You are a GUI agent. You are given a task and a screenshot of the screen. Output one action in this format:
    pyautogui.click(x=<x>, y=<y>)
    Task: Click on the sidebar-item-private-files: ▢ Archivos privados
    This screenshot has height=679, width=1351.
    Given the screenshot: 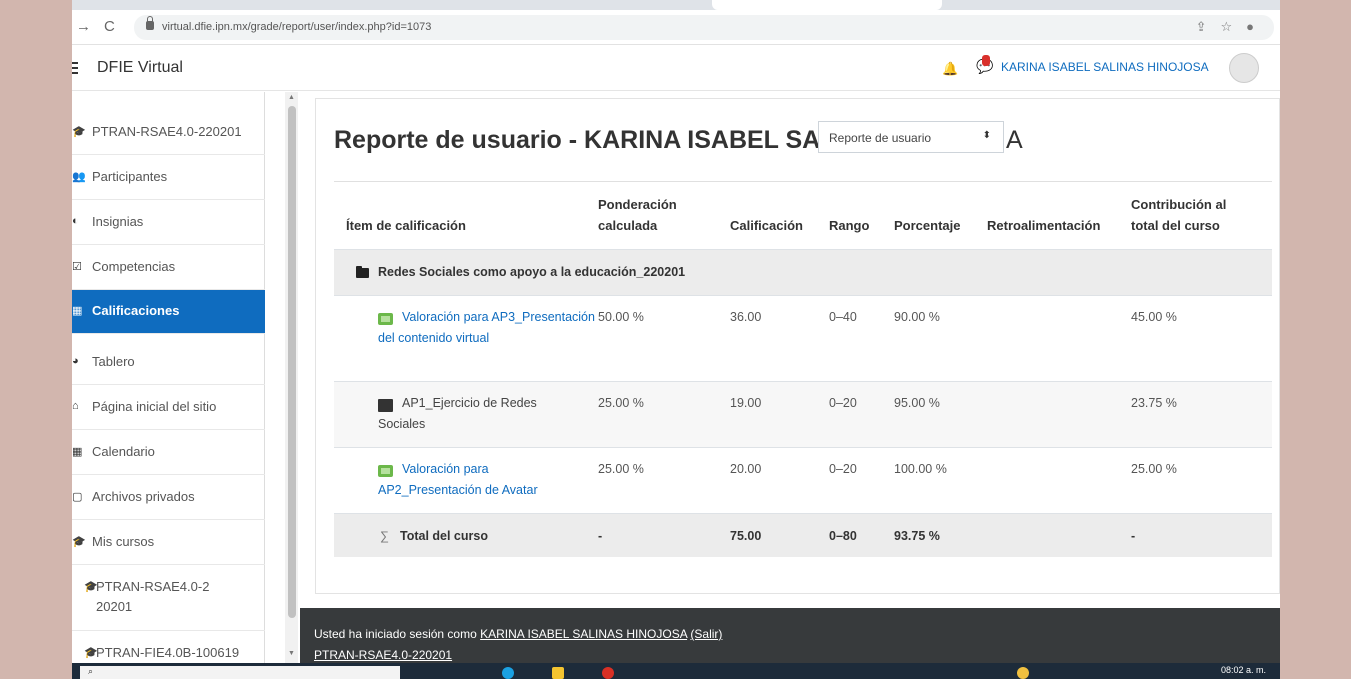 What is the action you would take?
    pyautogui.click(x=168, y=498)
    